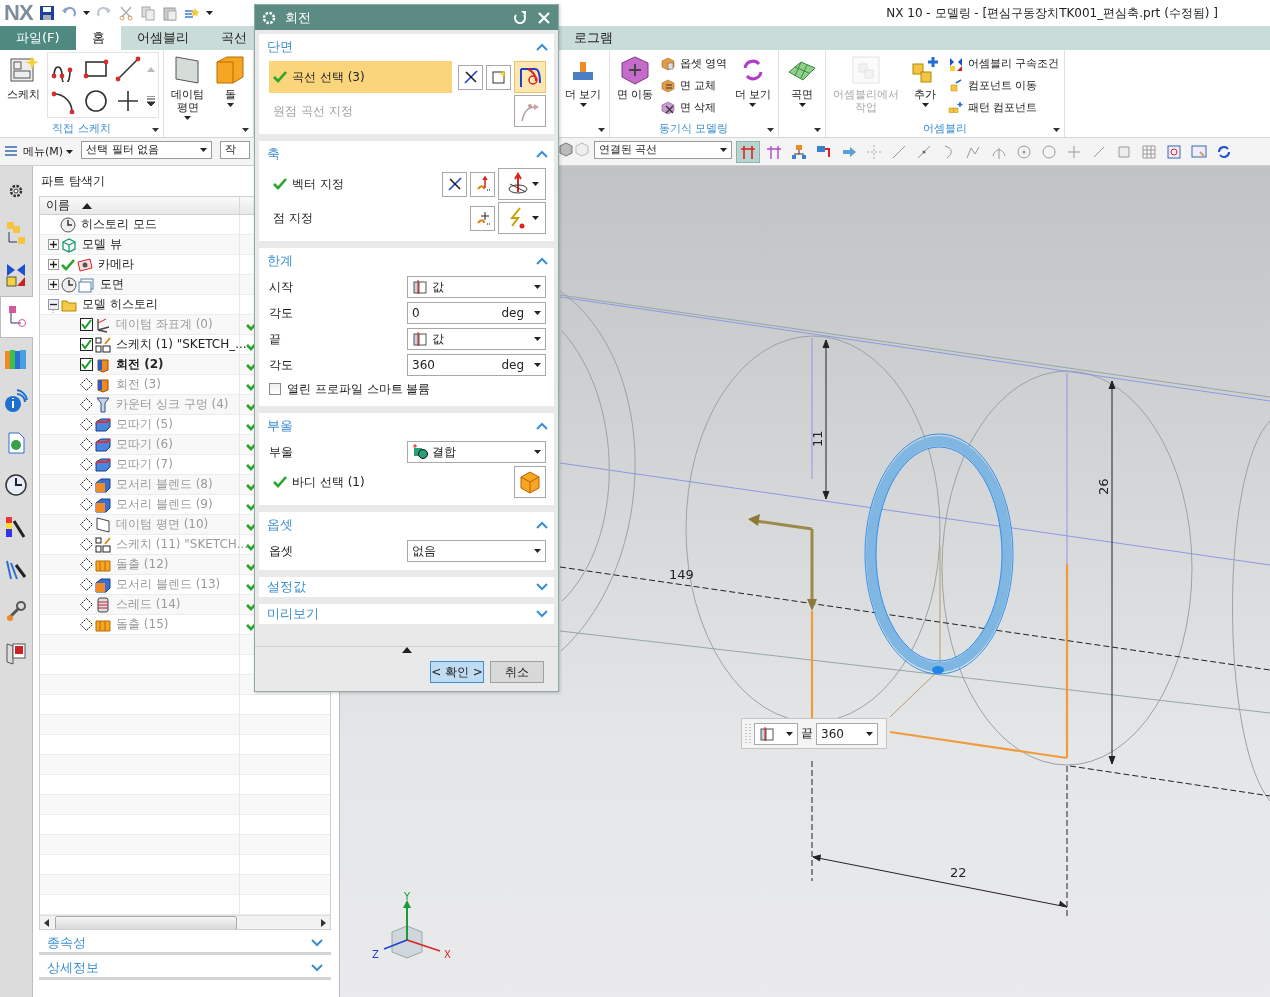  What do you see at coordinates (298, 17) in the screenshot?
I see `dialog-title: 회전` at bounding box center [298, 17].